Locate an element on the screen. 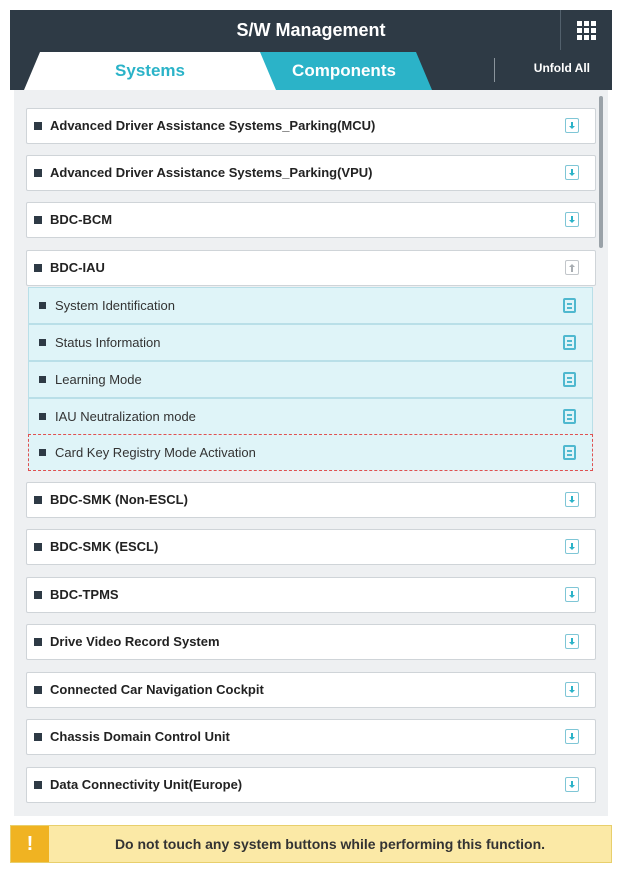 Image resolution: width=622 pixels, height=872 pixels. unfold-all-button: Unfold All is located at coordinates (562, 68).